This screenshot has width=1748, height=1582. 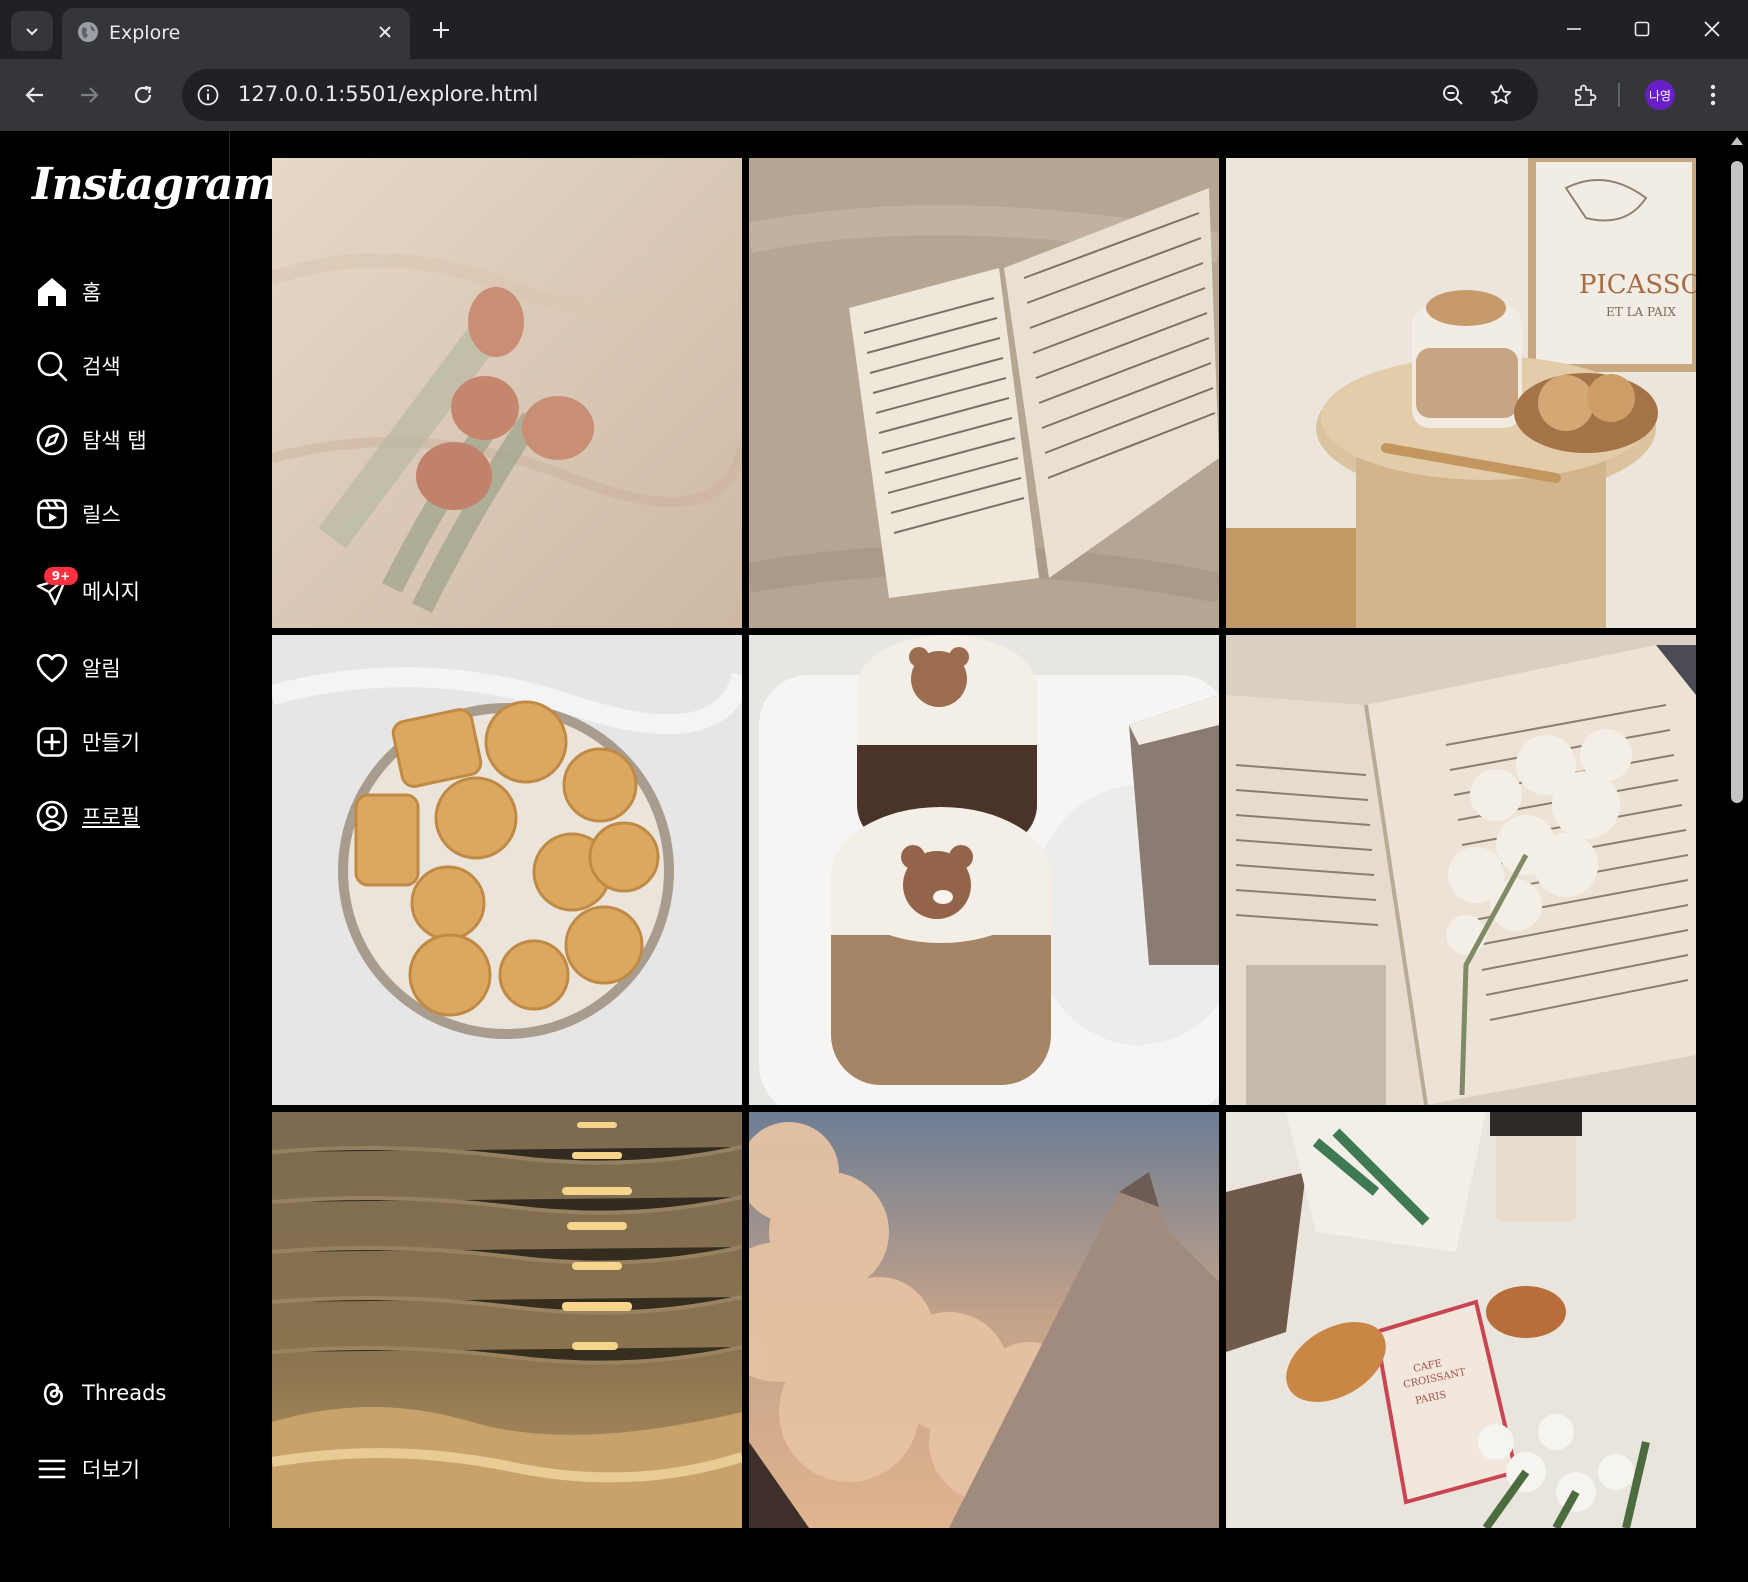 I want to click on sidebar-item-more: 더보기, so click(x=115, y=1469).